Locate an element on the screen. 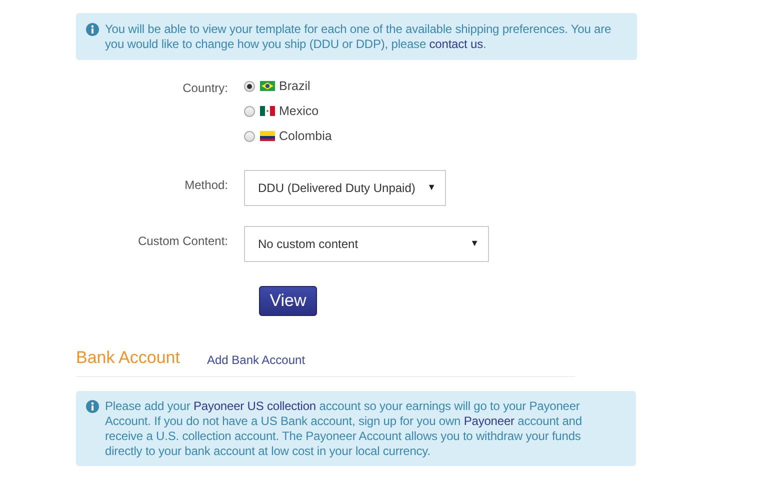  radio-label: Colombia is located at coordinates (305, 136).